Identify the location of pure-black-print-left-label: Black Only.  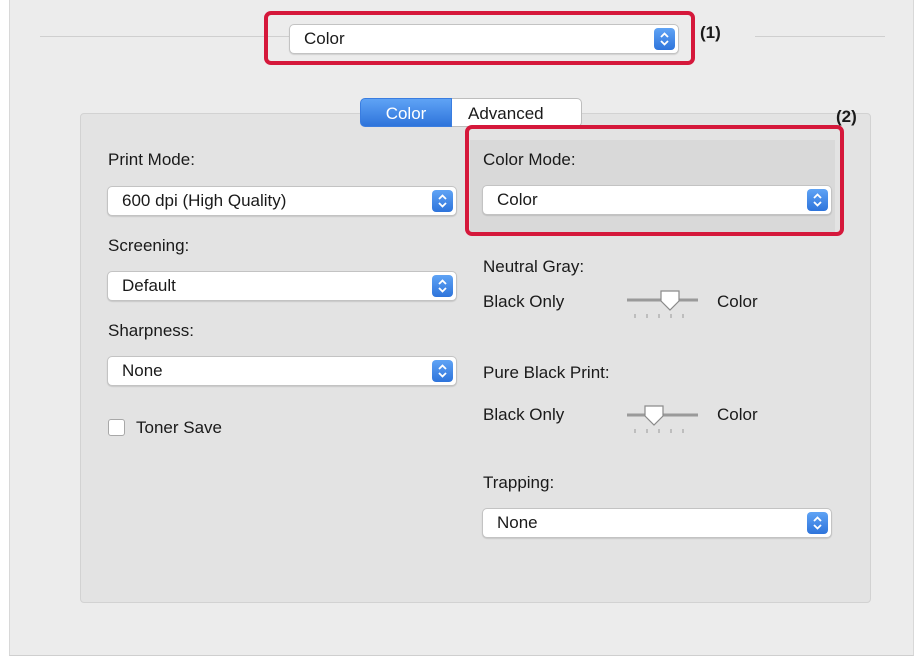
(524, 414).